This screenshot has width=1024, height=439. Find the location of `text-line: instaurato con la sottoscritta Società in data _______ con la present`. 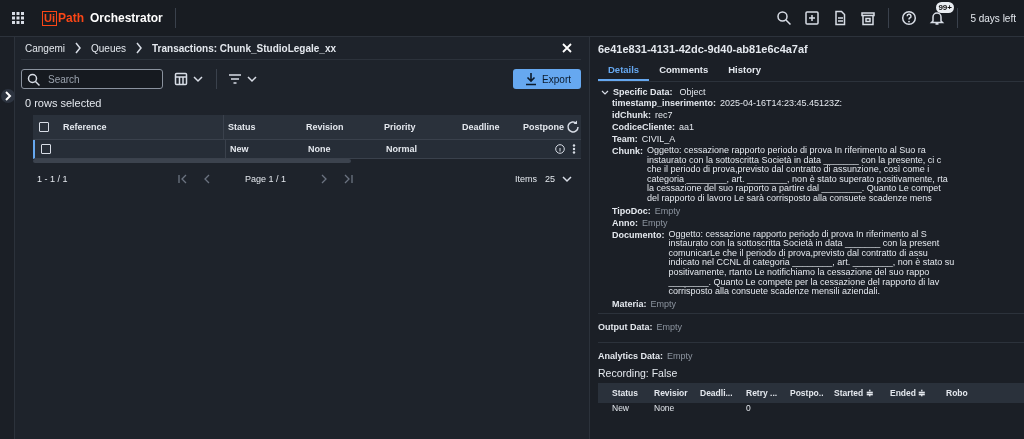

text-line: instaurato con la sottoscritta Società in data _______ con la present is located at coordinates (804, 244).